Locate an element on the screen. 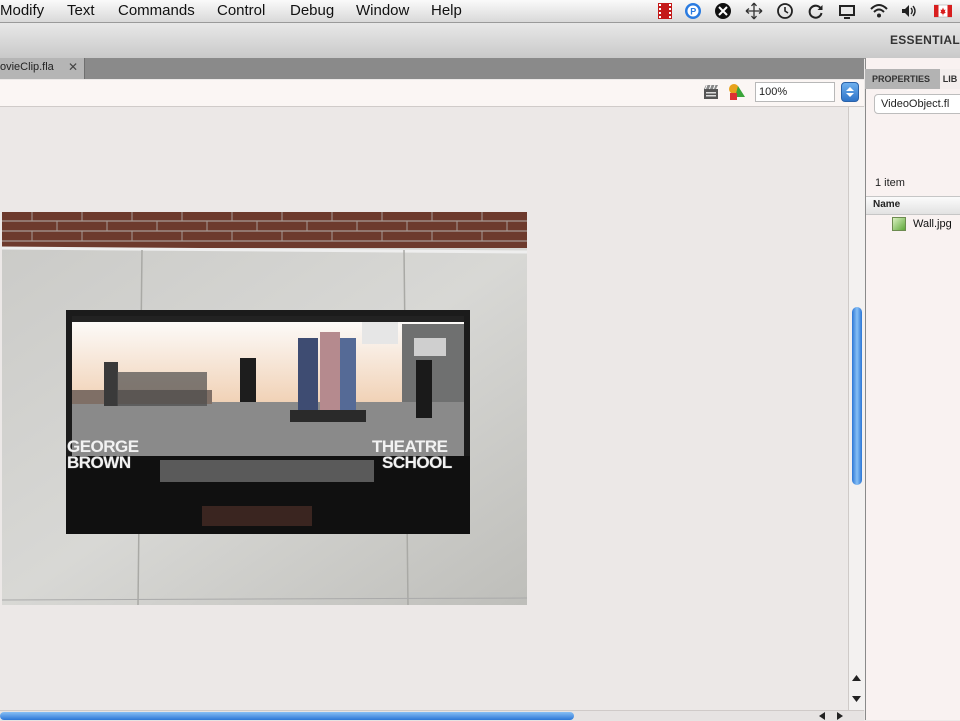 The image size is (960, 721). sync-icon is located at coordinates (816, 11).